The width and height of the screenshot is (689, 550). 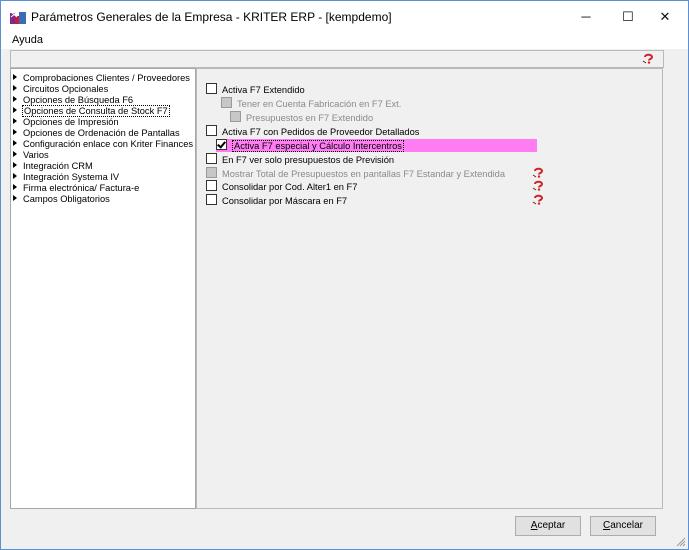 I want to click on nav-item-consulta-stock-f7: Opciones de Consulta de Stock F7, so click(x=91, y=111).